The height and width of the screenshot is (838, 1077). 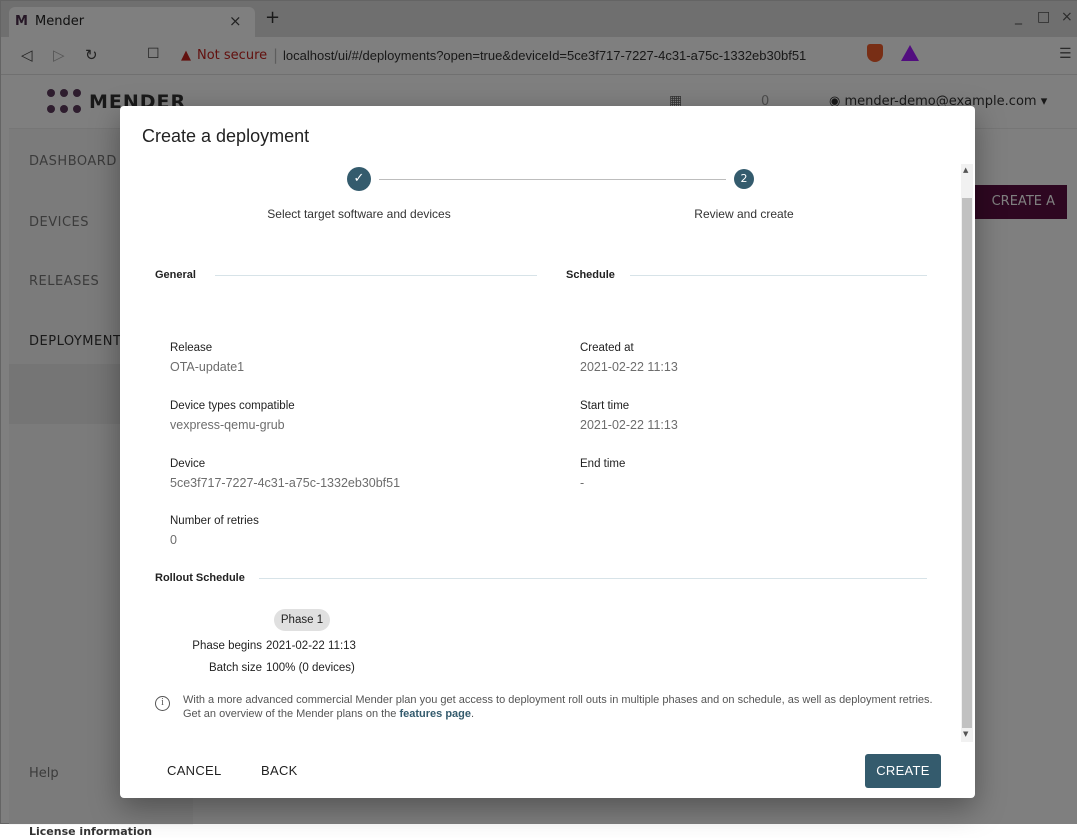 I want to click on schedule-section-title: Schedule, so click(x=590, y=275).